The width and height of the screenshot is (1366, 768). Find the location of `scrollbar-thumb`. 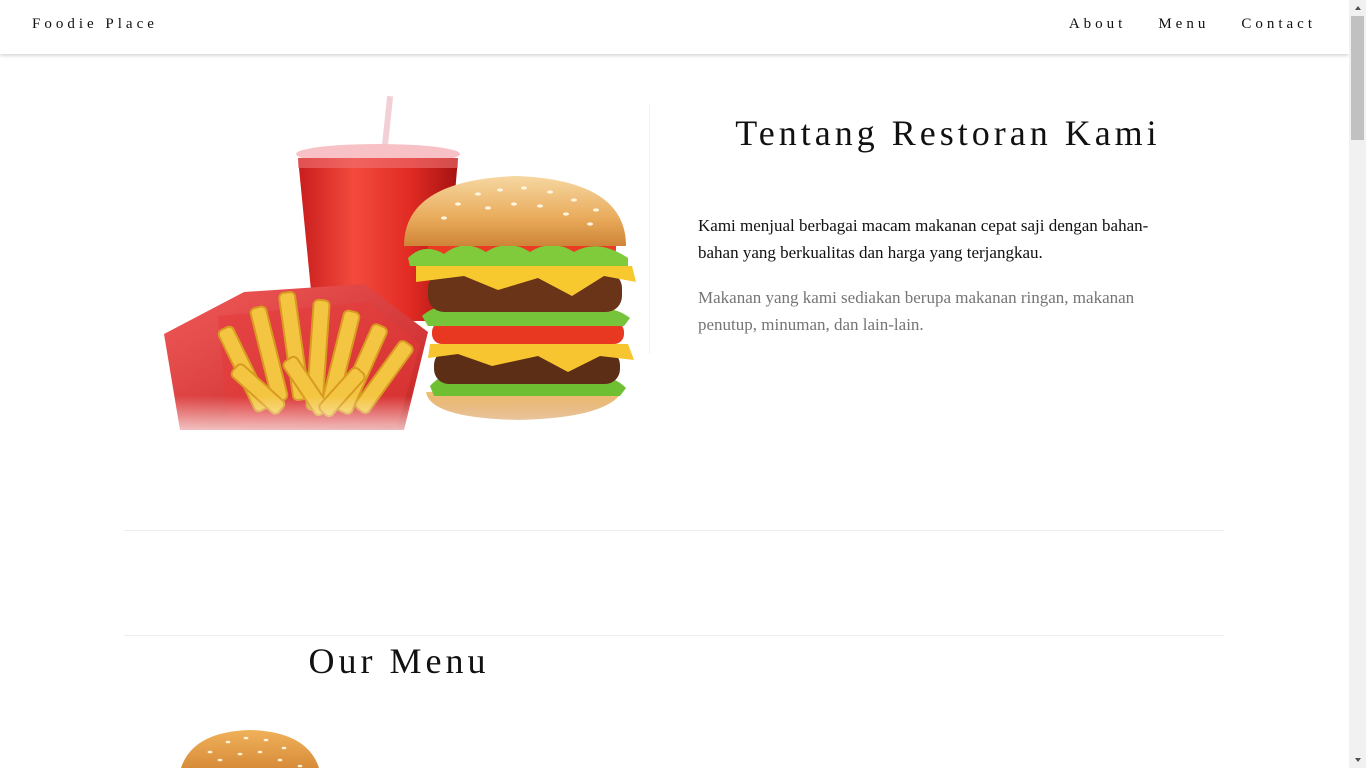

scrollbar-thumb is located at coordinates (1357, 78).